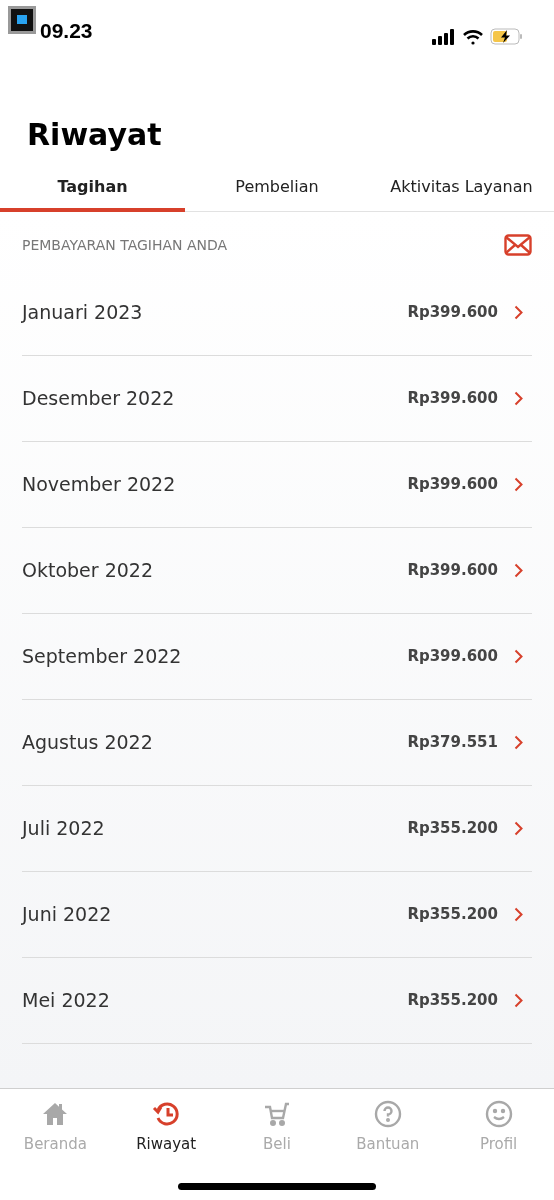  I want to click on battery-icon, so click(507, 36).